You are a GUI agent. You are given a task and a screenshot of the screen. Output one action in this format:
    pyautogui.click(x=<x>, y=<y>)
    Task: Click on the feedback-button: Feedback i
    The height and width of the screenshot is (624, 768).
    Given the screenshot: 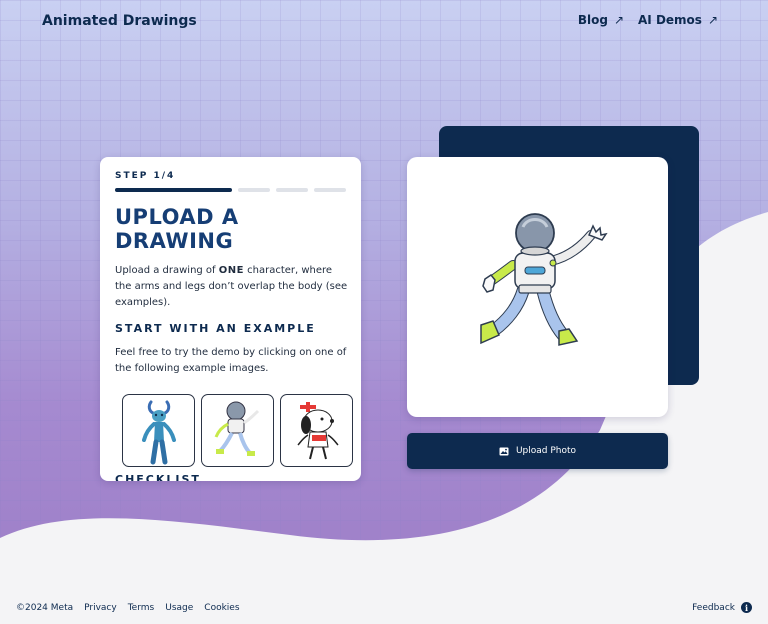 What is the action you would take?
    pyautogui.click(x=722, y=607)
    